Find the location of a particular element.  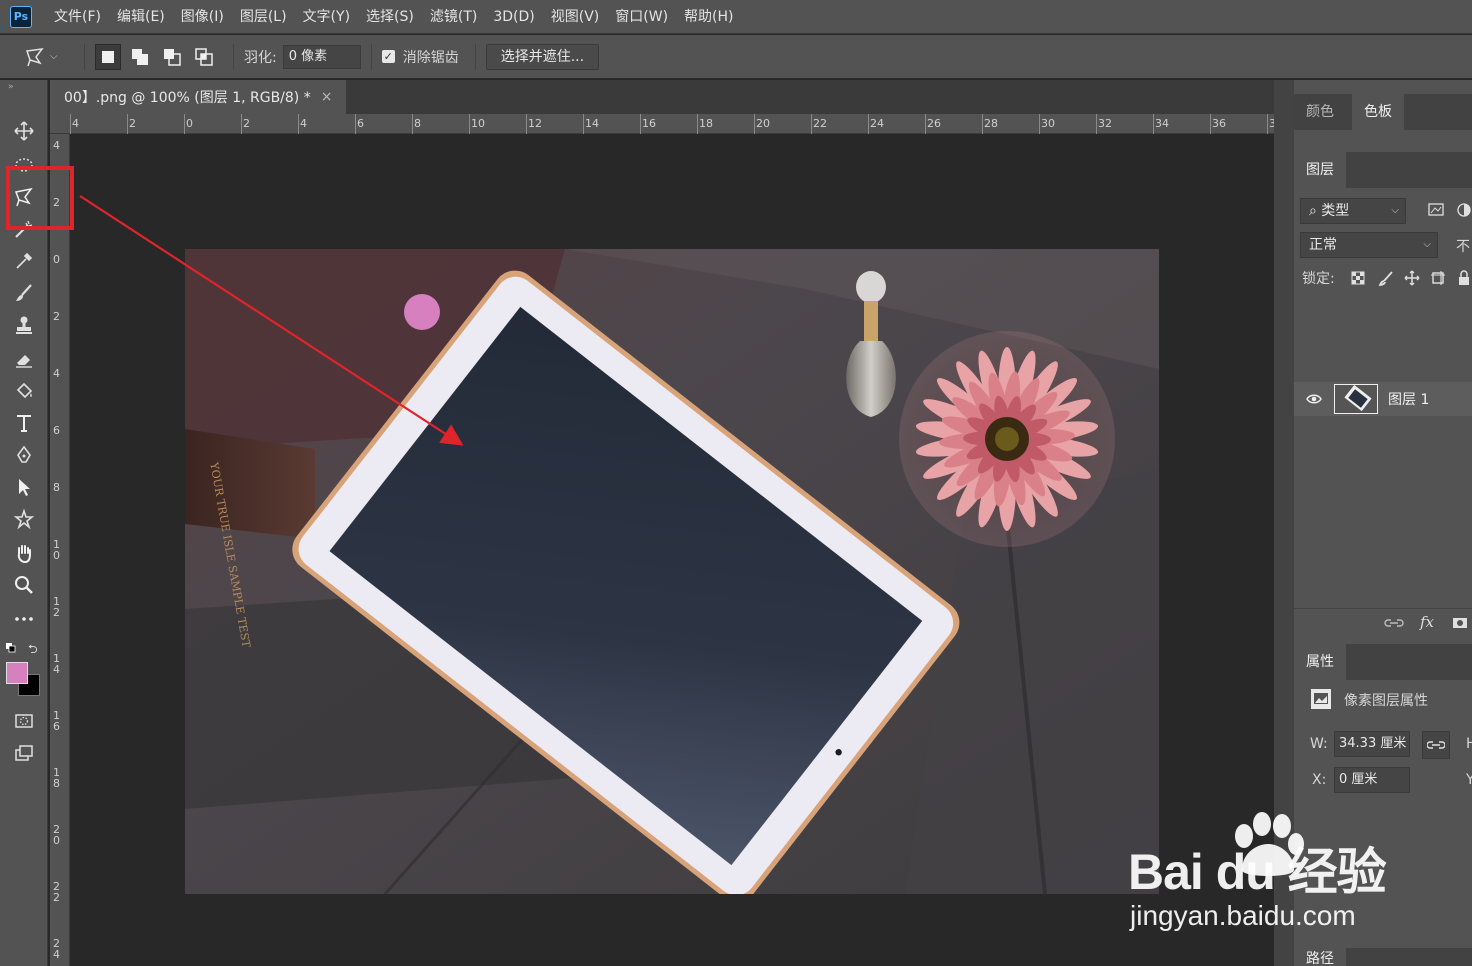

document-tab: 00】.png @ 100% (图层 1, RGB/8) * × is located at coordinates (198, 97).